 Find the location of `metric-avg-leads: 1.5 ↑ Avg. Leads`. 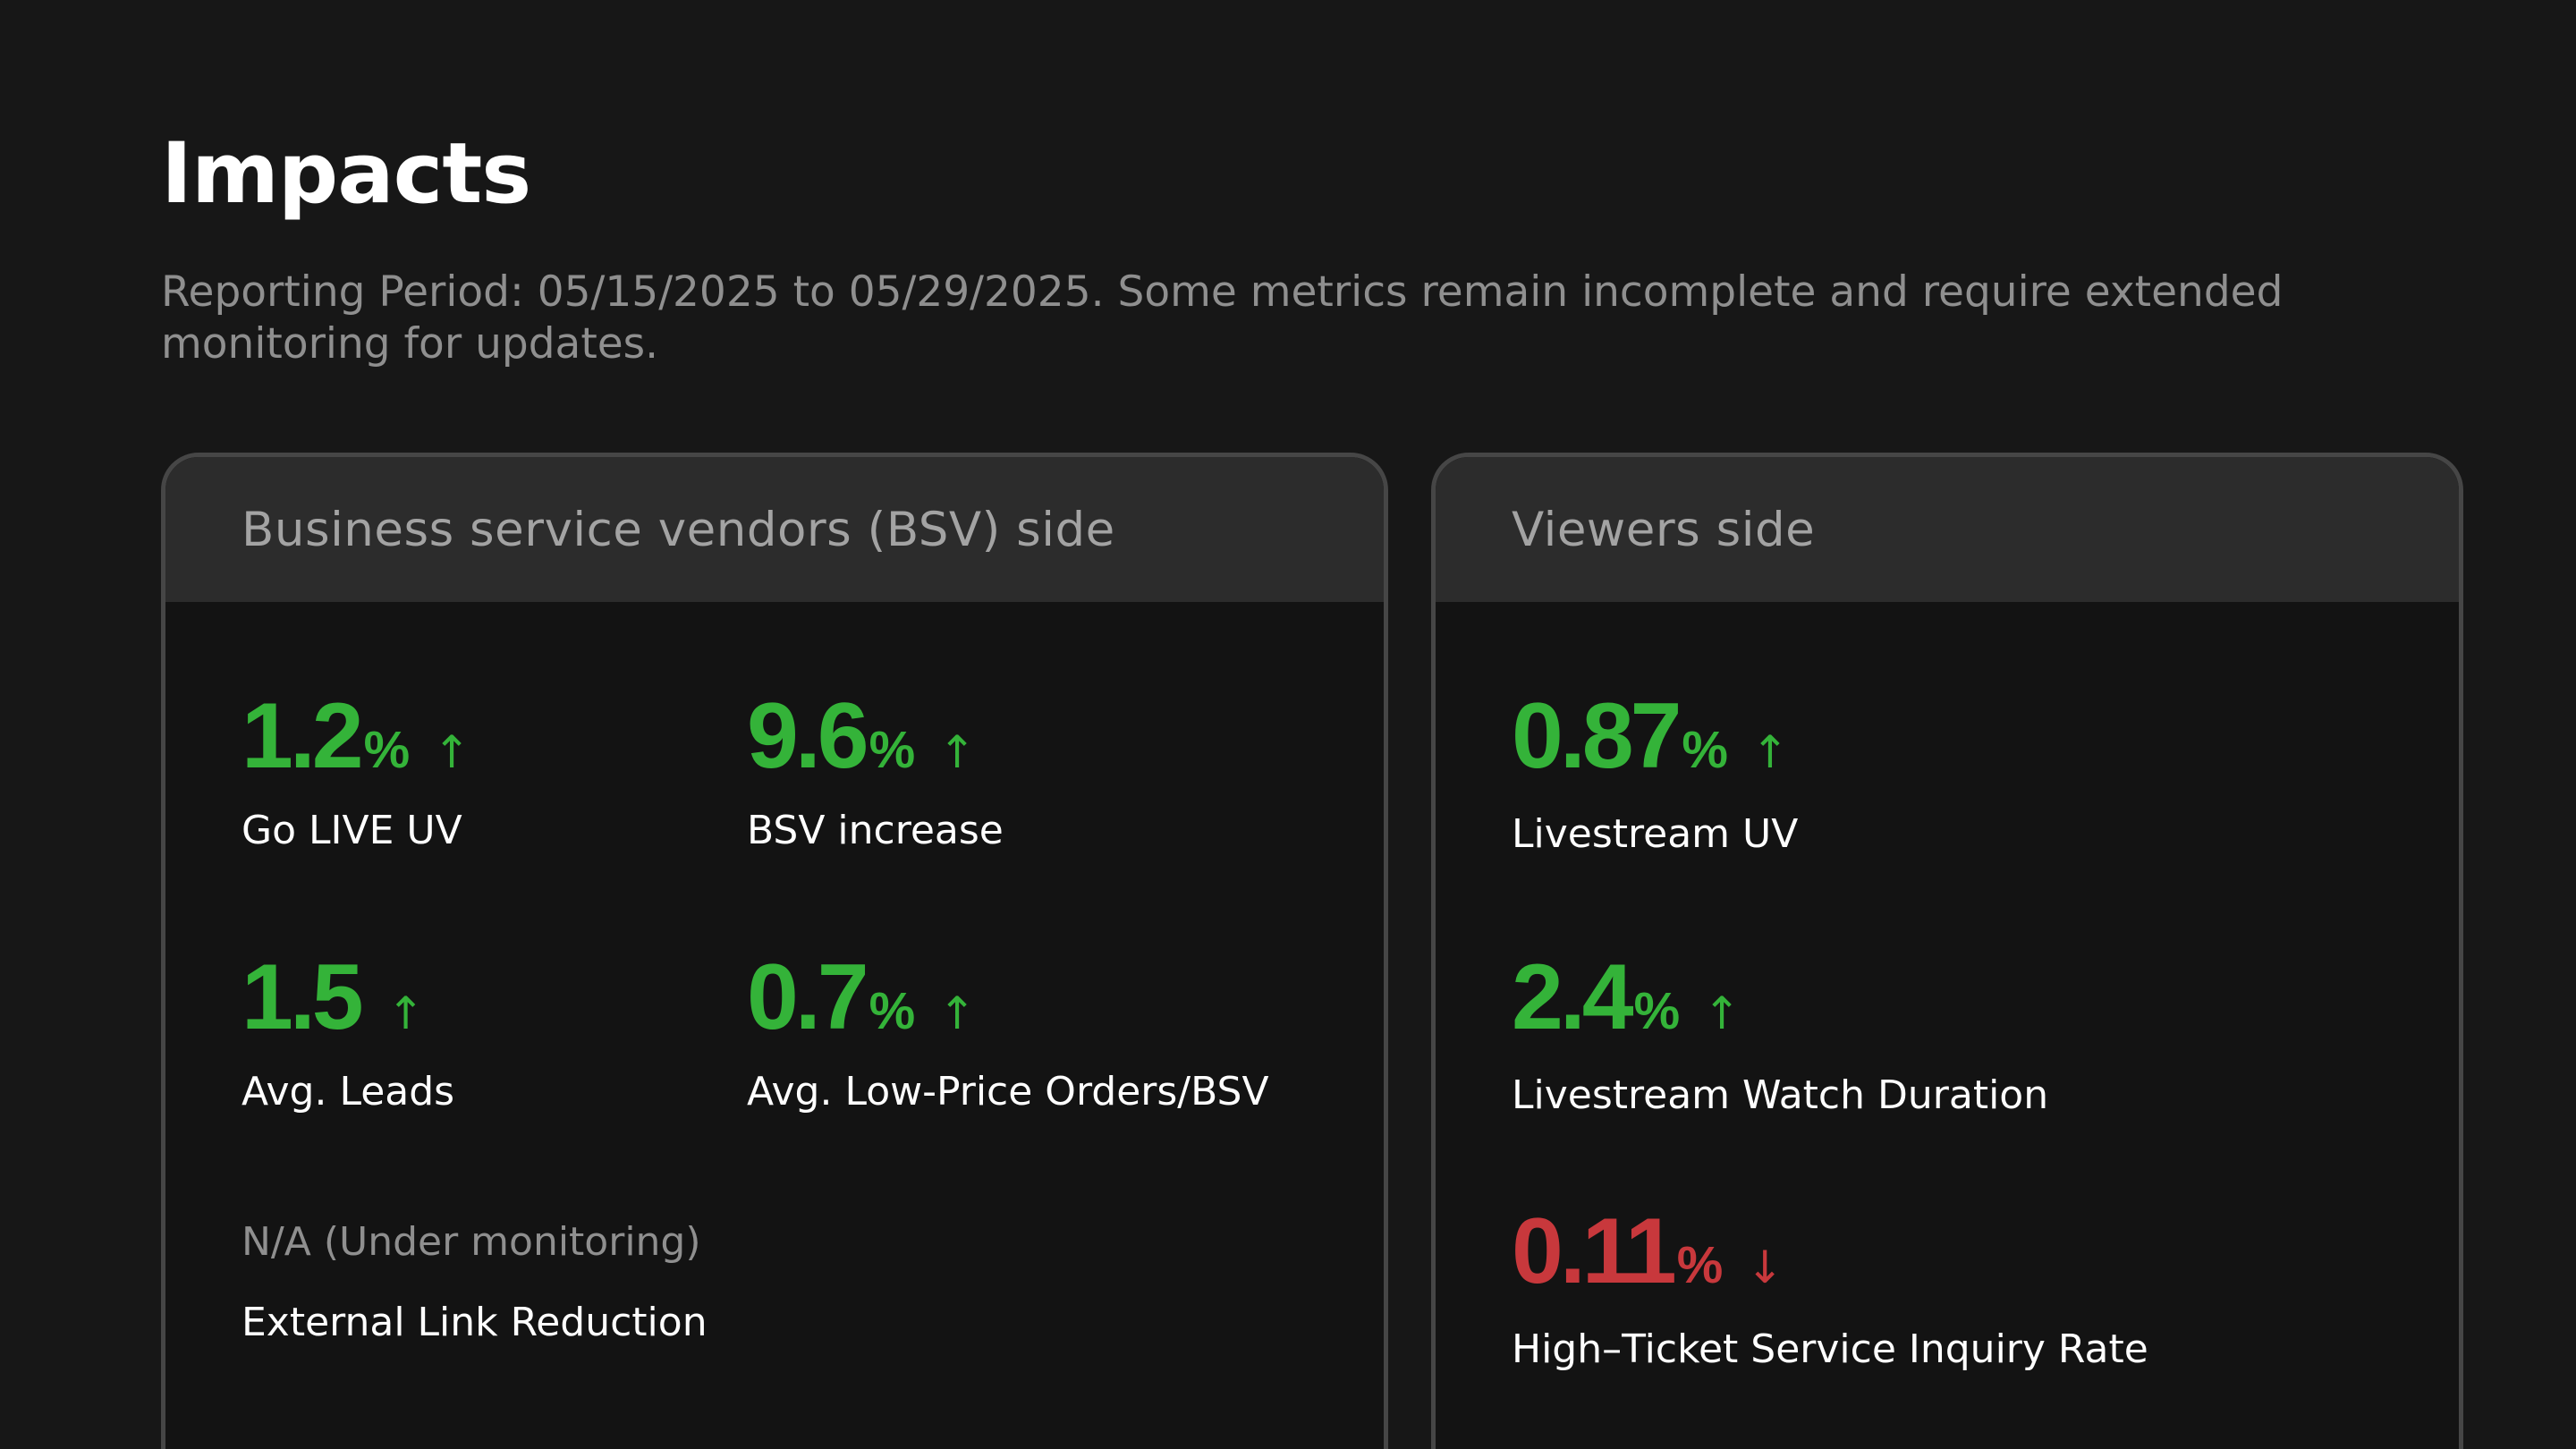

metric-avg-leads: 1.5 ↑ Avg. Leads is located at coordinates (348, 1032).